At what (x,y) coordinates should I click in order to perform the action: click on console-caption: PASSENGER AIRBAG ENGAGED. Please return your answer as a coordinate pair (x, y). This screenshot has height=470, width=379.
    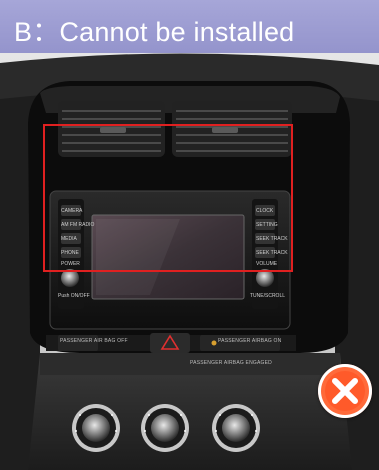
    Looking at the image, I should click on (231, 363).